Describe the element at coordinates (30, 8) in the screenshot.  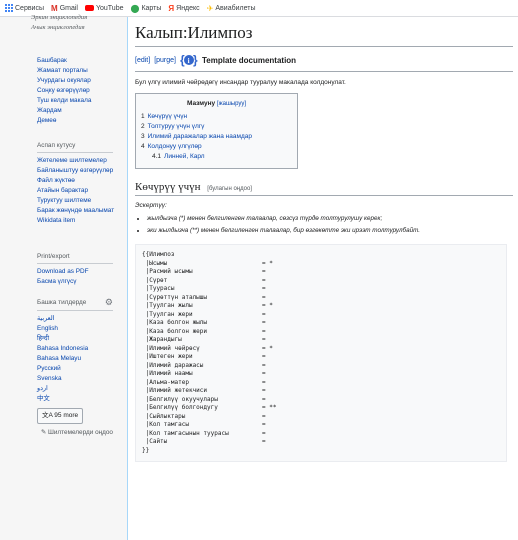
I see `bookmark-label: Сервисы` at that location.